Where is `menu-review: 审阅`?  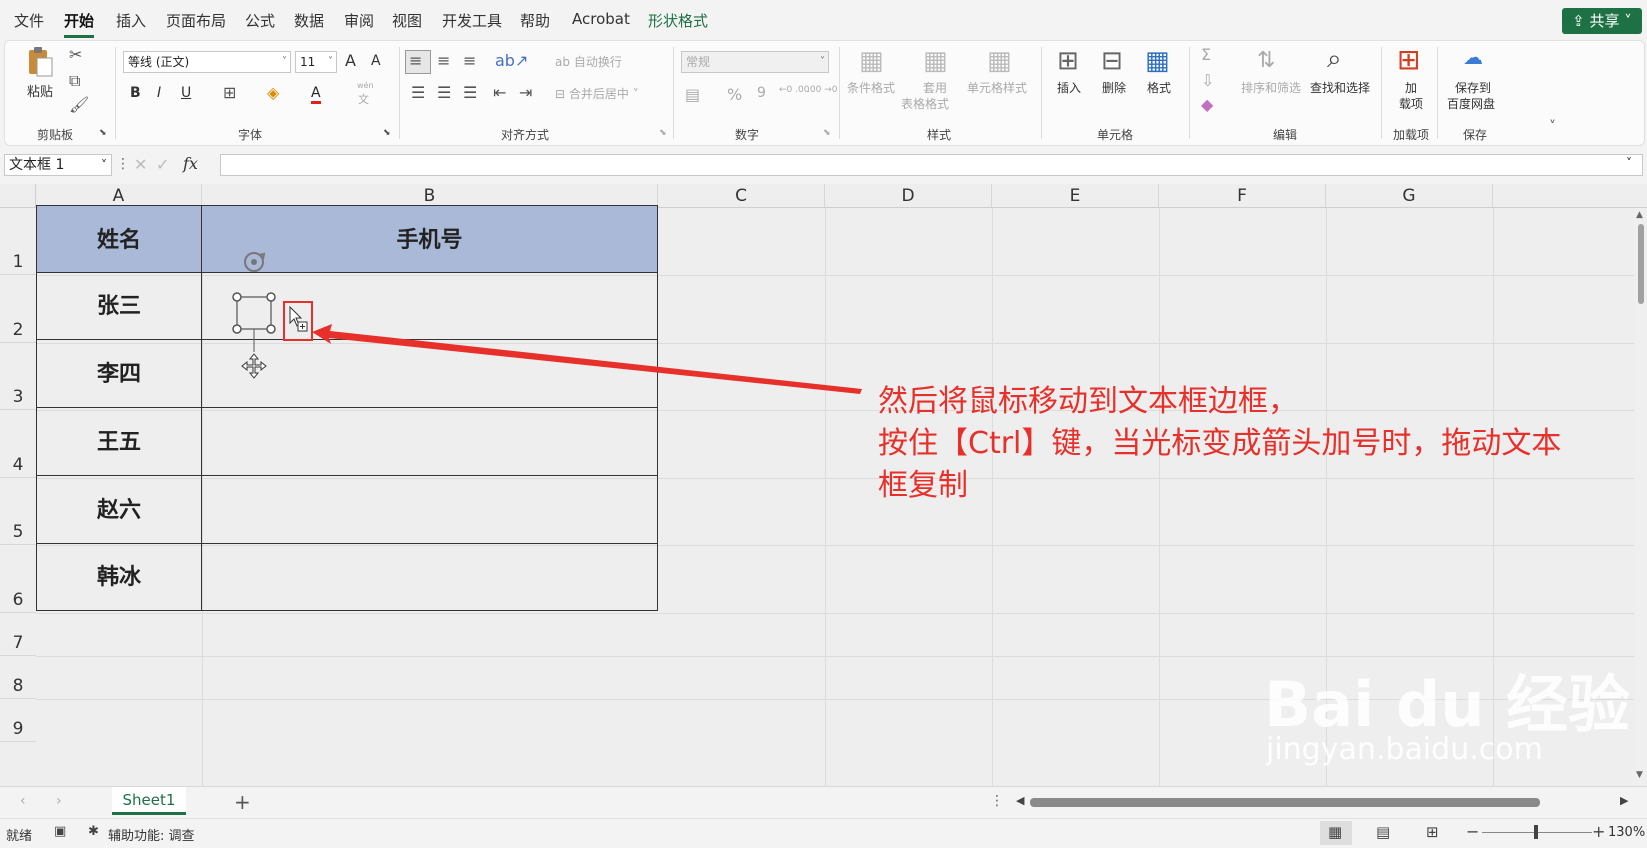 menu-review: 审阅 is located at coordinates (359, 20).